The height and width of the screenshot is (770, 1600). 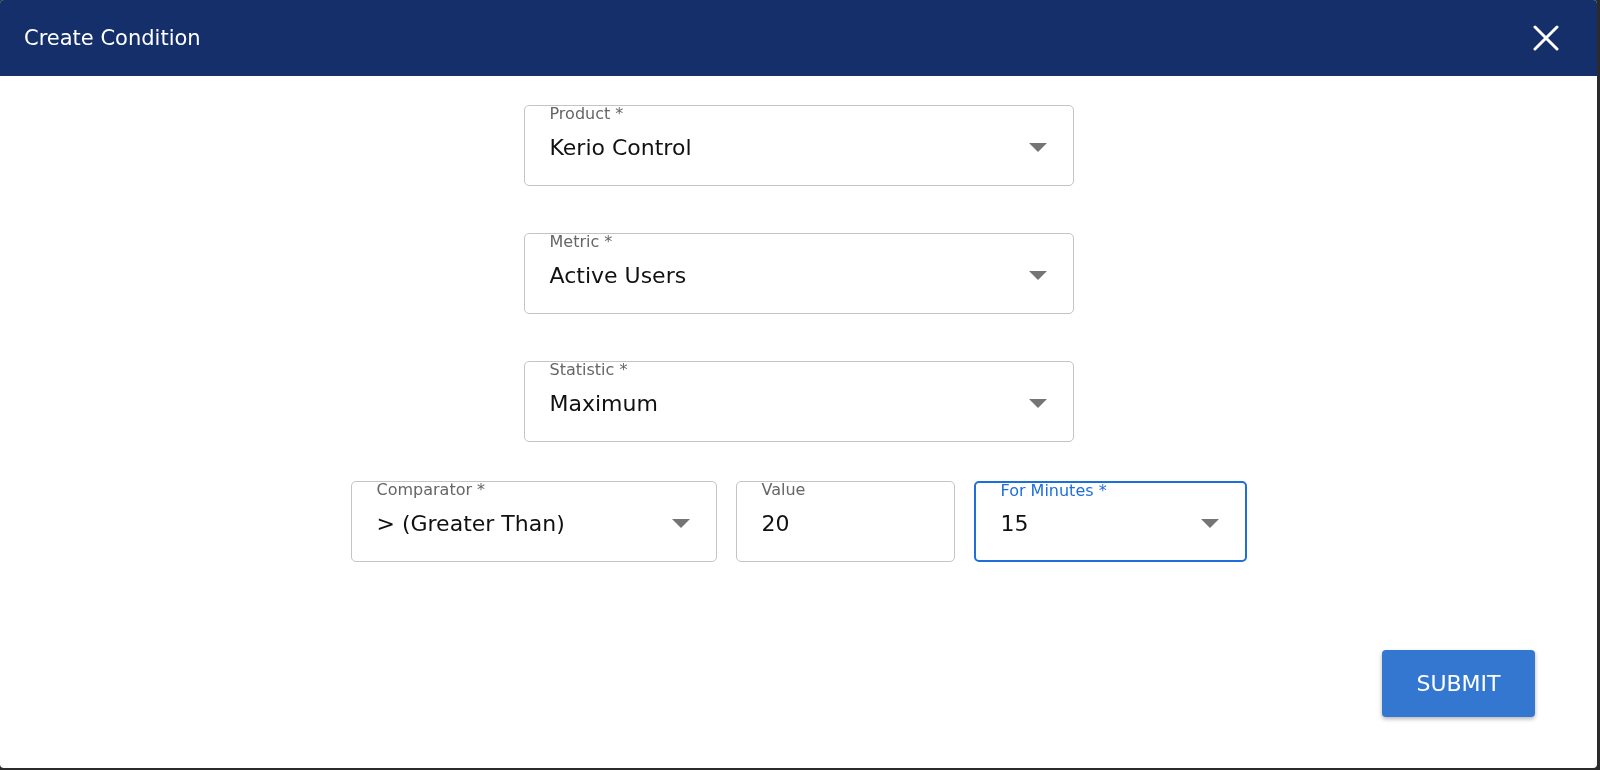 I want to click on dialog-title: Create Condition, so click(x=112, y=38).